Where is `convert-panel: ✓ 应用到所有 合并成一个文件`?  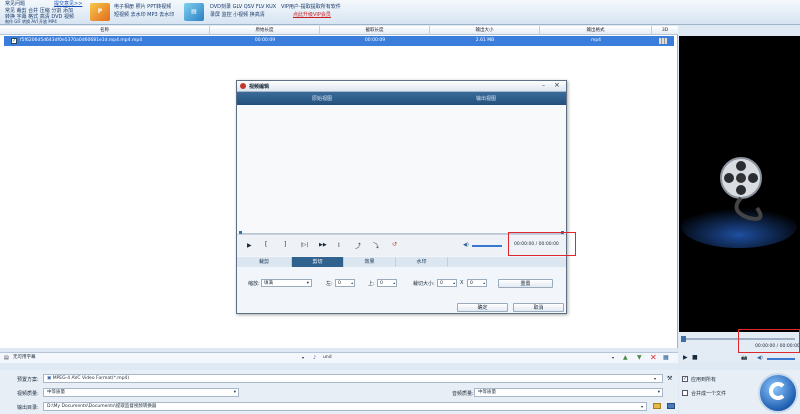
convert-panel: ✓ 应用到所有 合并成一个文件 is located at coordinates (739, 392).